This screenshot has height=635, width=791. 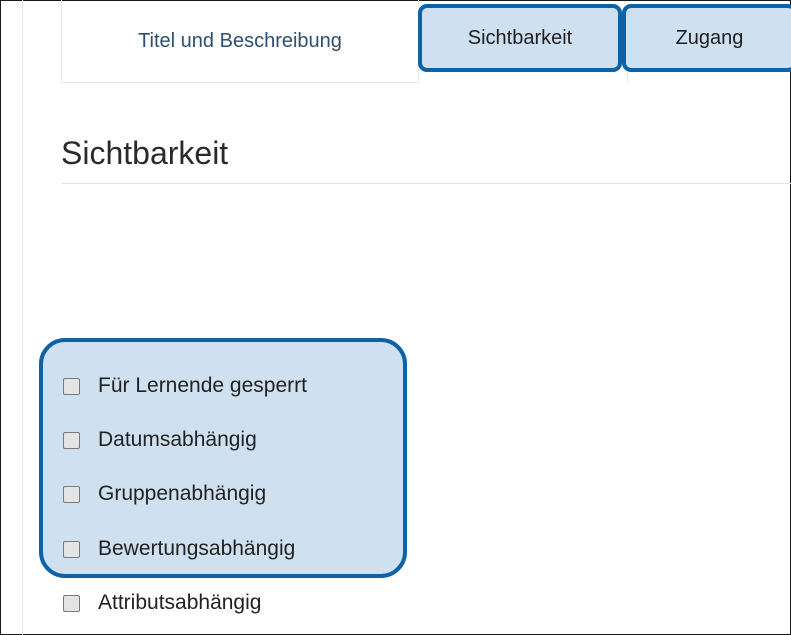 What do you see at coordinates (202, 385) in the screenshot?
I see `option-label: Für Lernende gesperrt` at bounding box center [202, 385].